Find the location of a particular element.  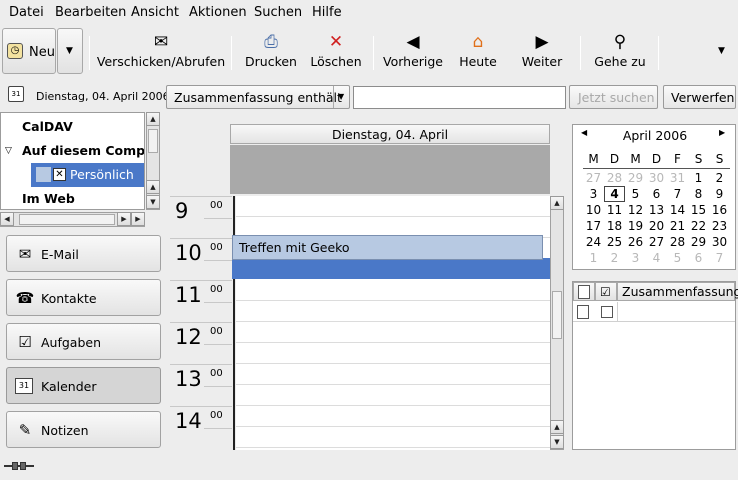

day-view-header: Dienstag, 04. April is located at coordinates (390, 134).